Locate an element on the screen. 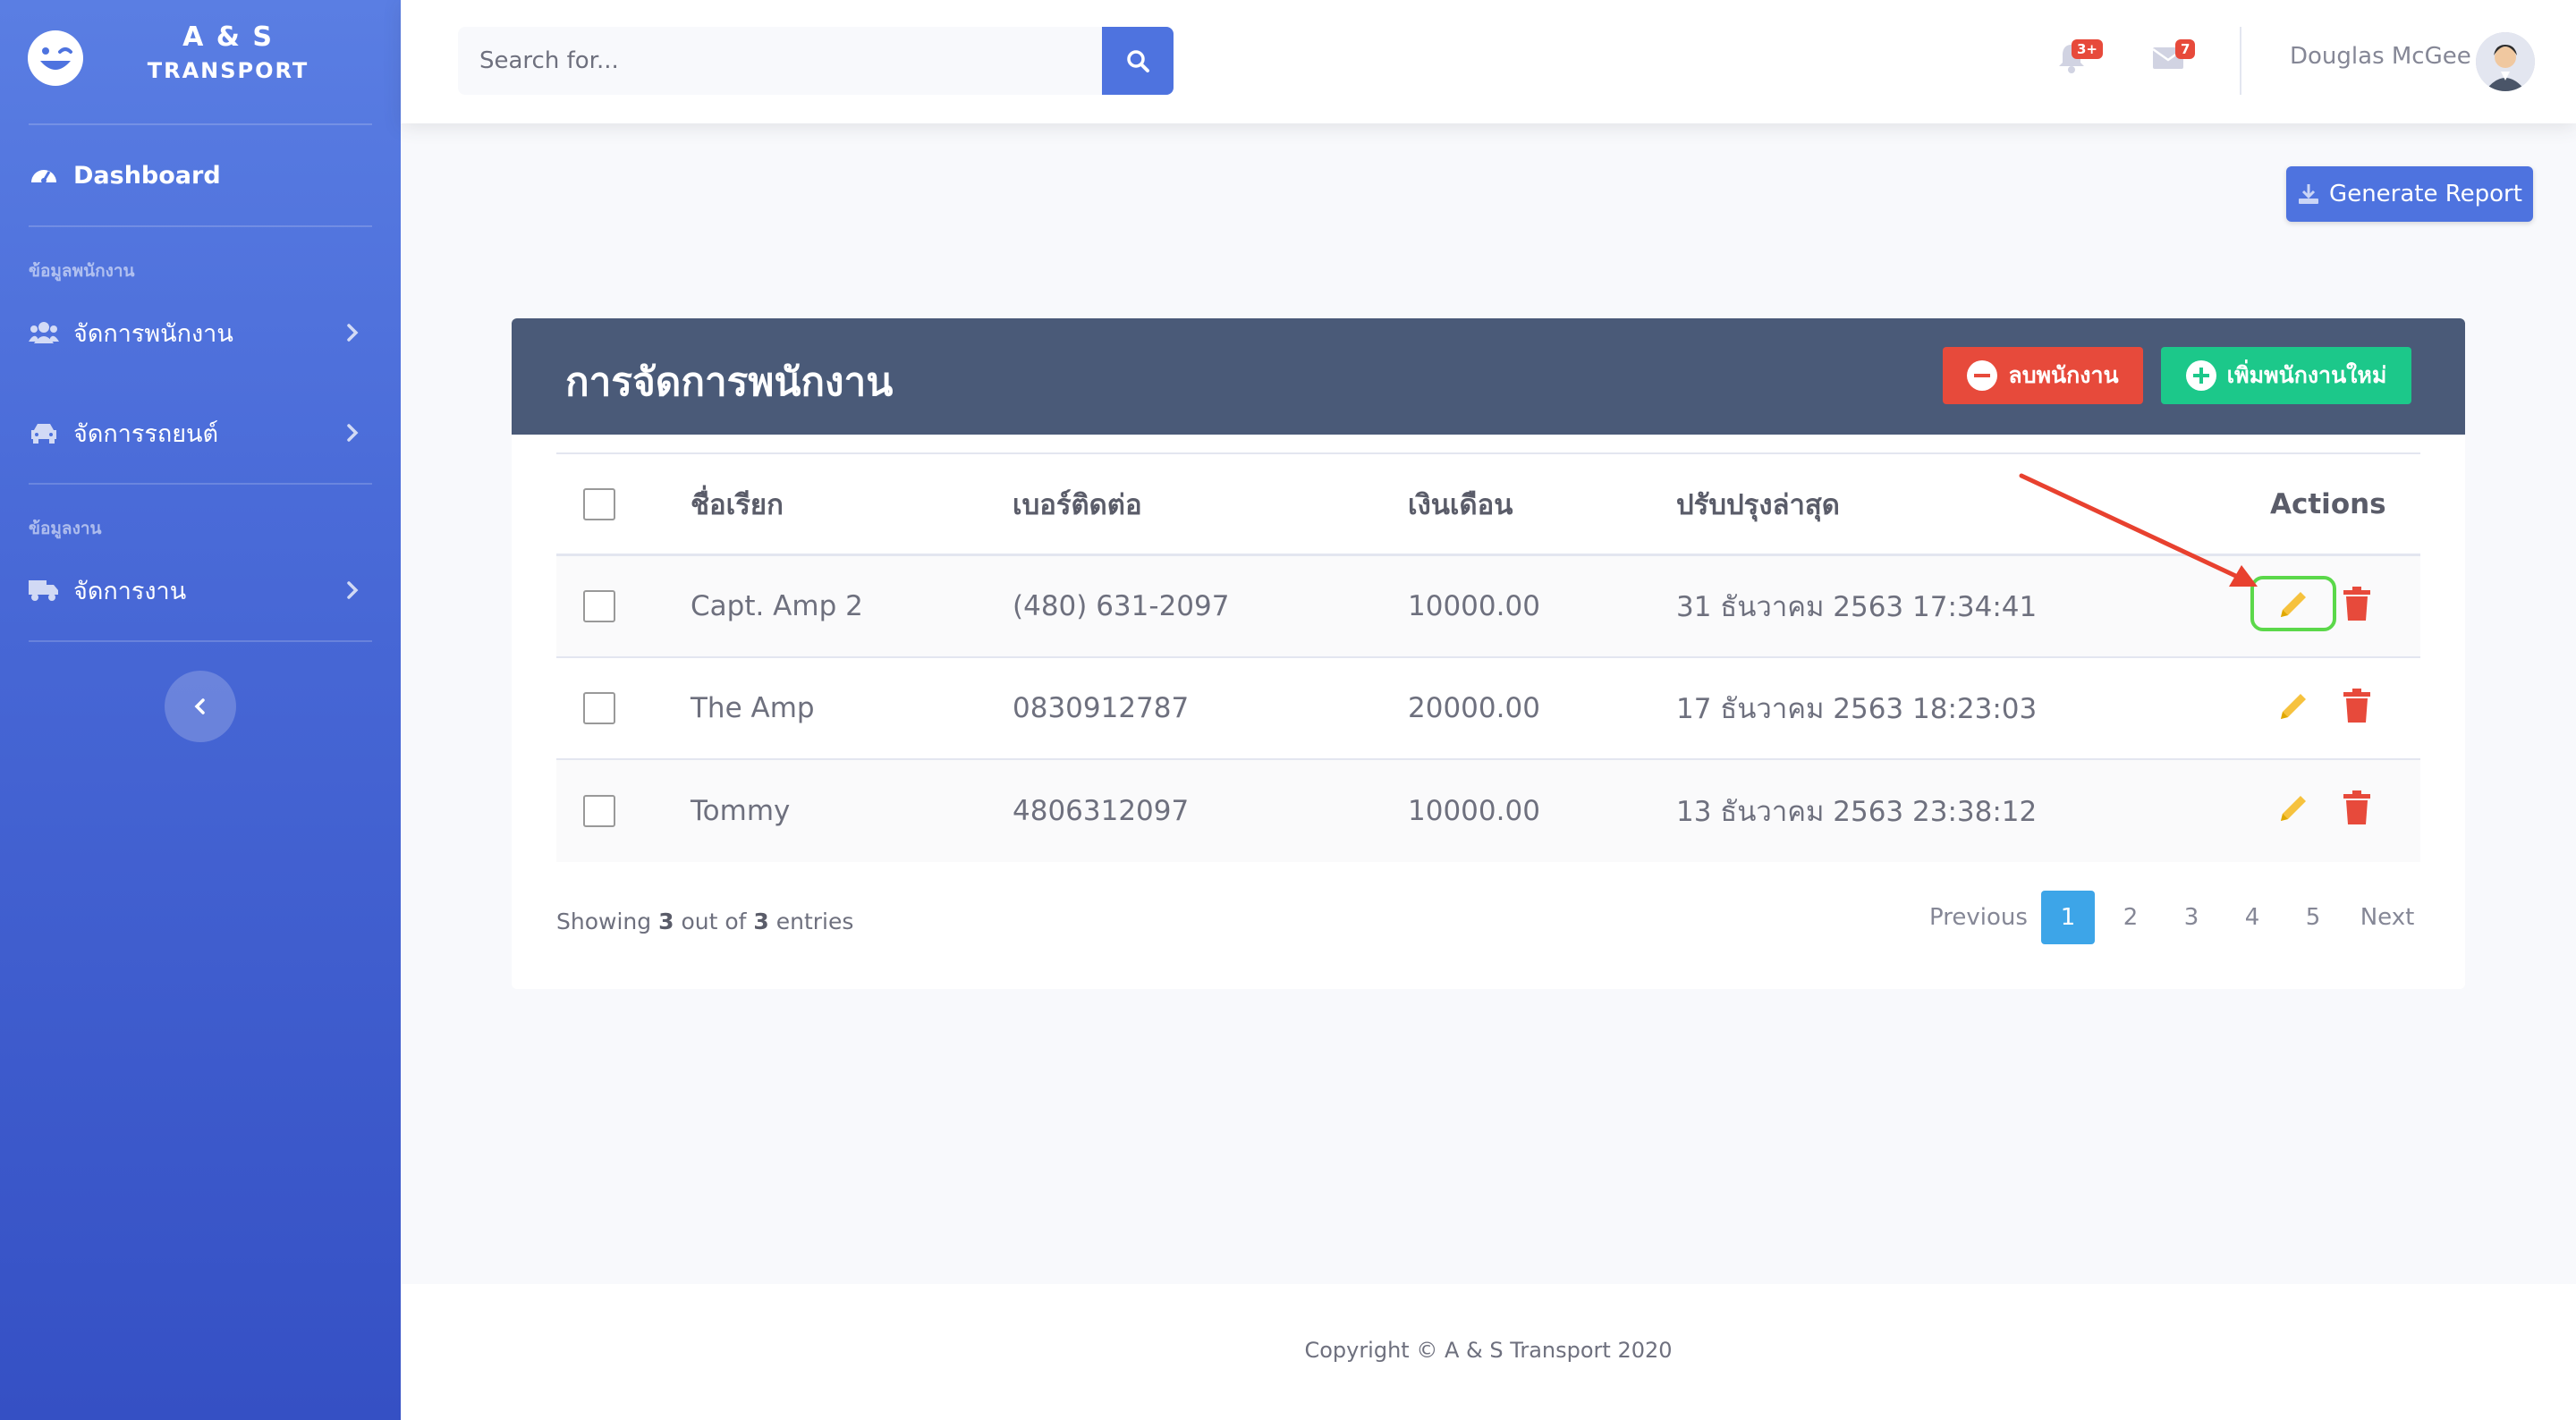  search-input is located at coordinates (780, 61).